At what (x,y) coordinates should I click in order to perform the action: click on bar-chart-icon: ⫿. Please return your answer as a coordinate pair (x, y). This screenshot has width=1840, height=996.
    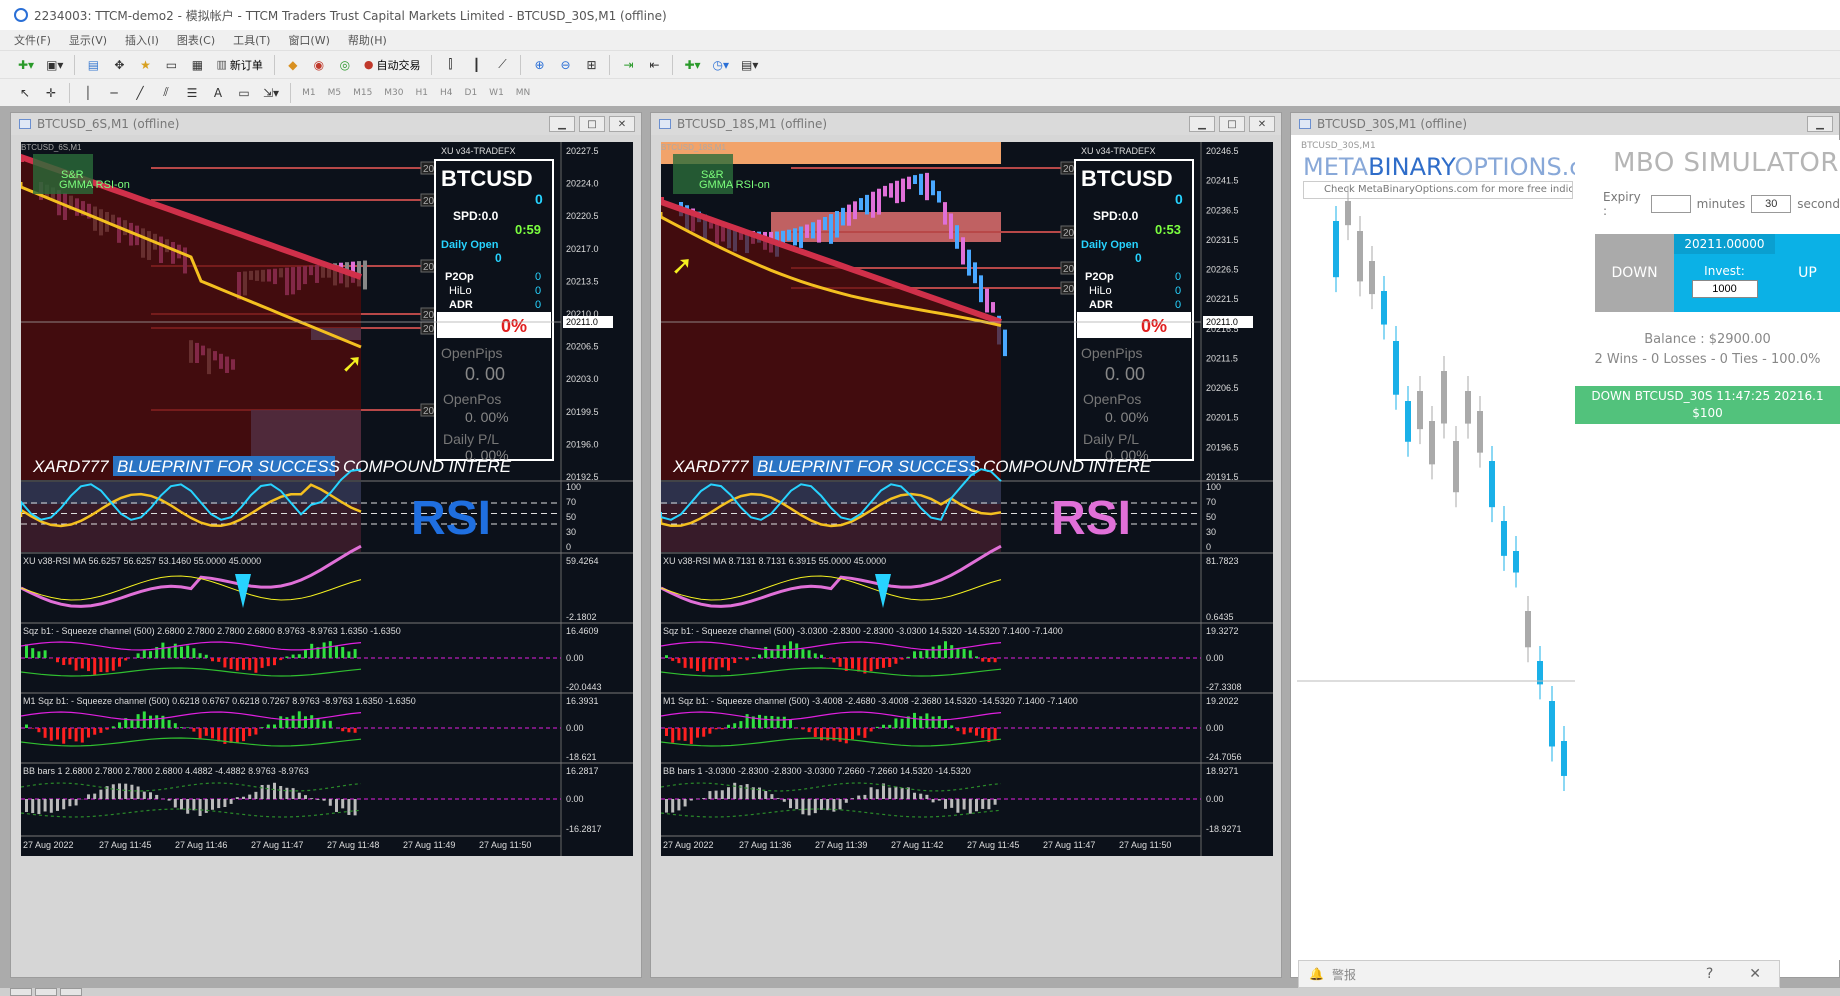
    Looking at the image, I should click on (450, 65).